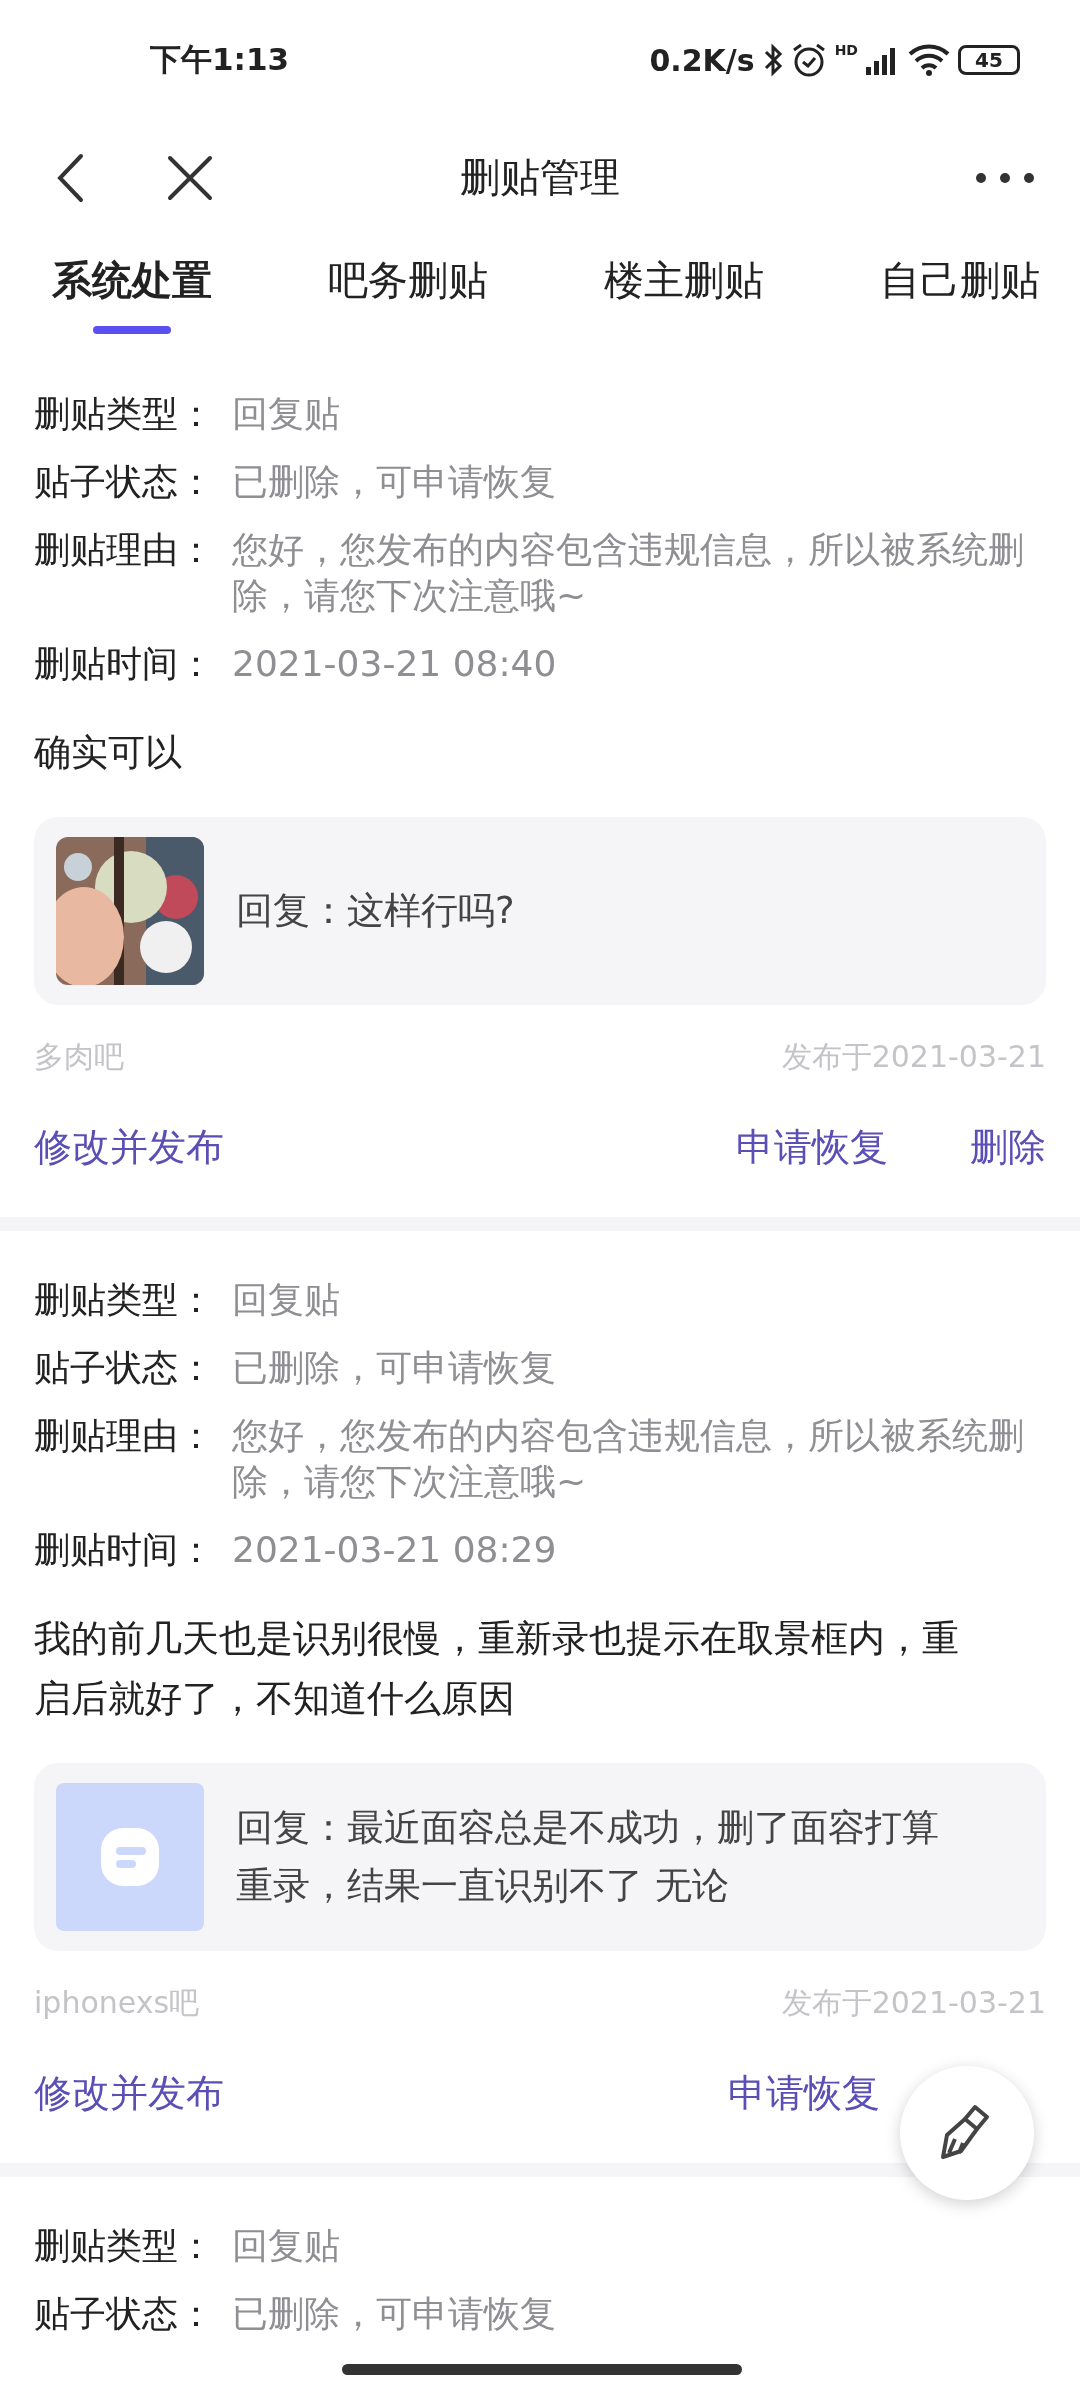 This screenshot has width=1080, height=2400. What do you see at coordinates (70, 177) in the screenshot?
I see `back-icon` at bounding box center [70, 177].